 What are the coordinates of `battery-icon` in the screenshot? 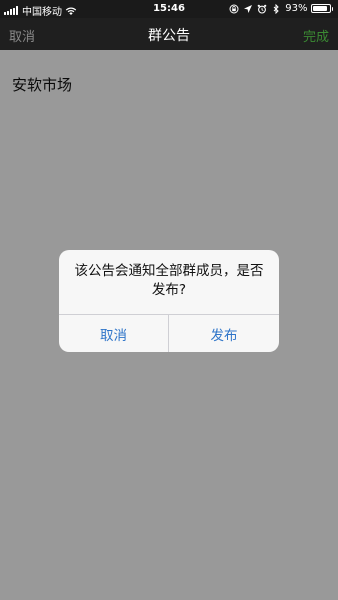 It's located at (320, 8).